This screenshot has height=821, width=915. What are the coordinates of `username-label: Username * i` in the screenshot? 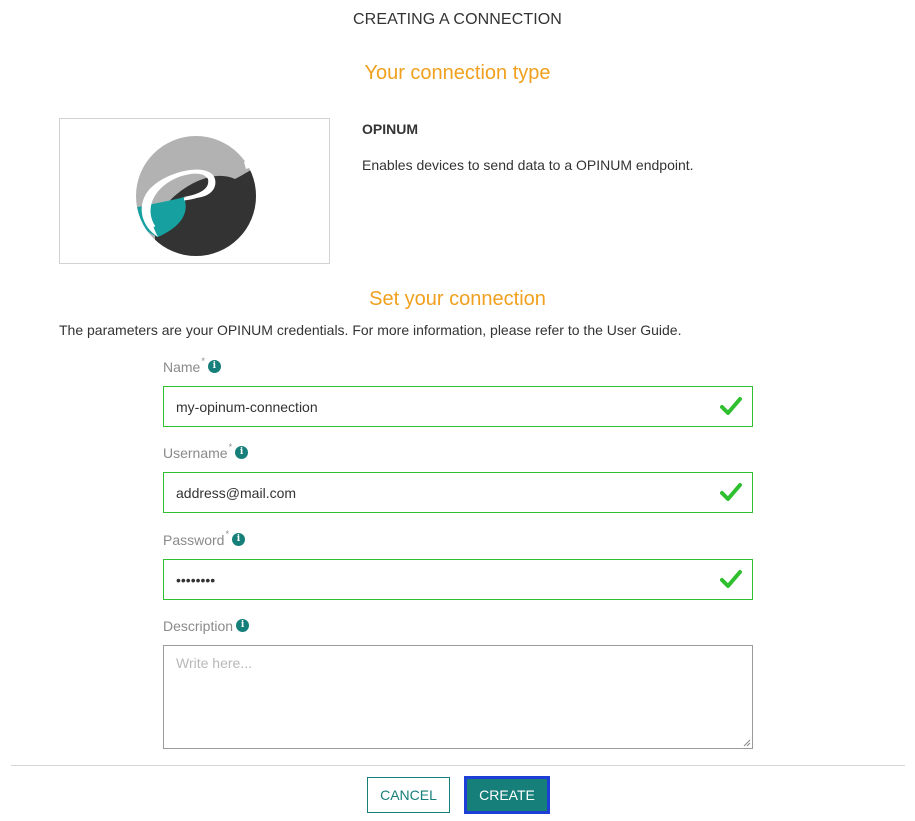 It's located at (206, 451).